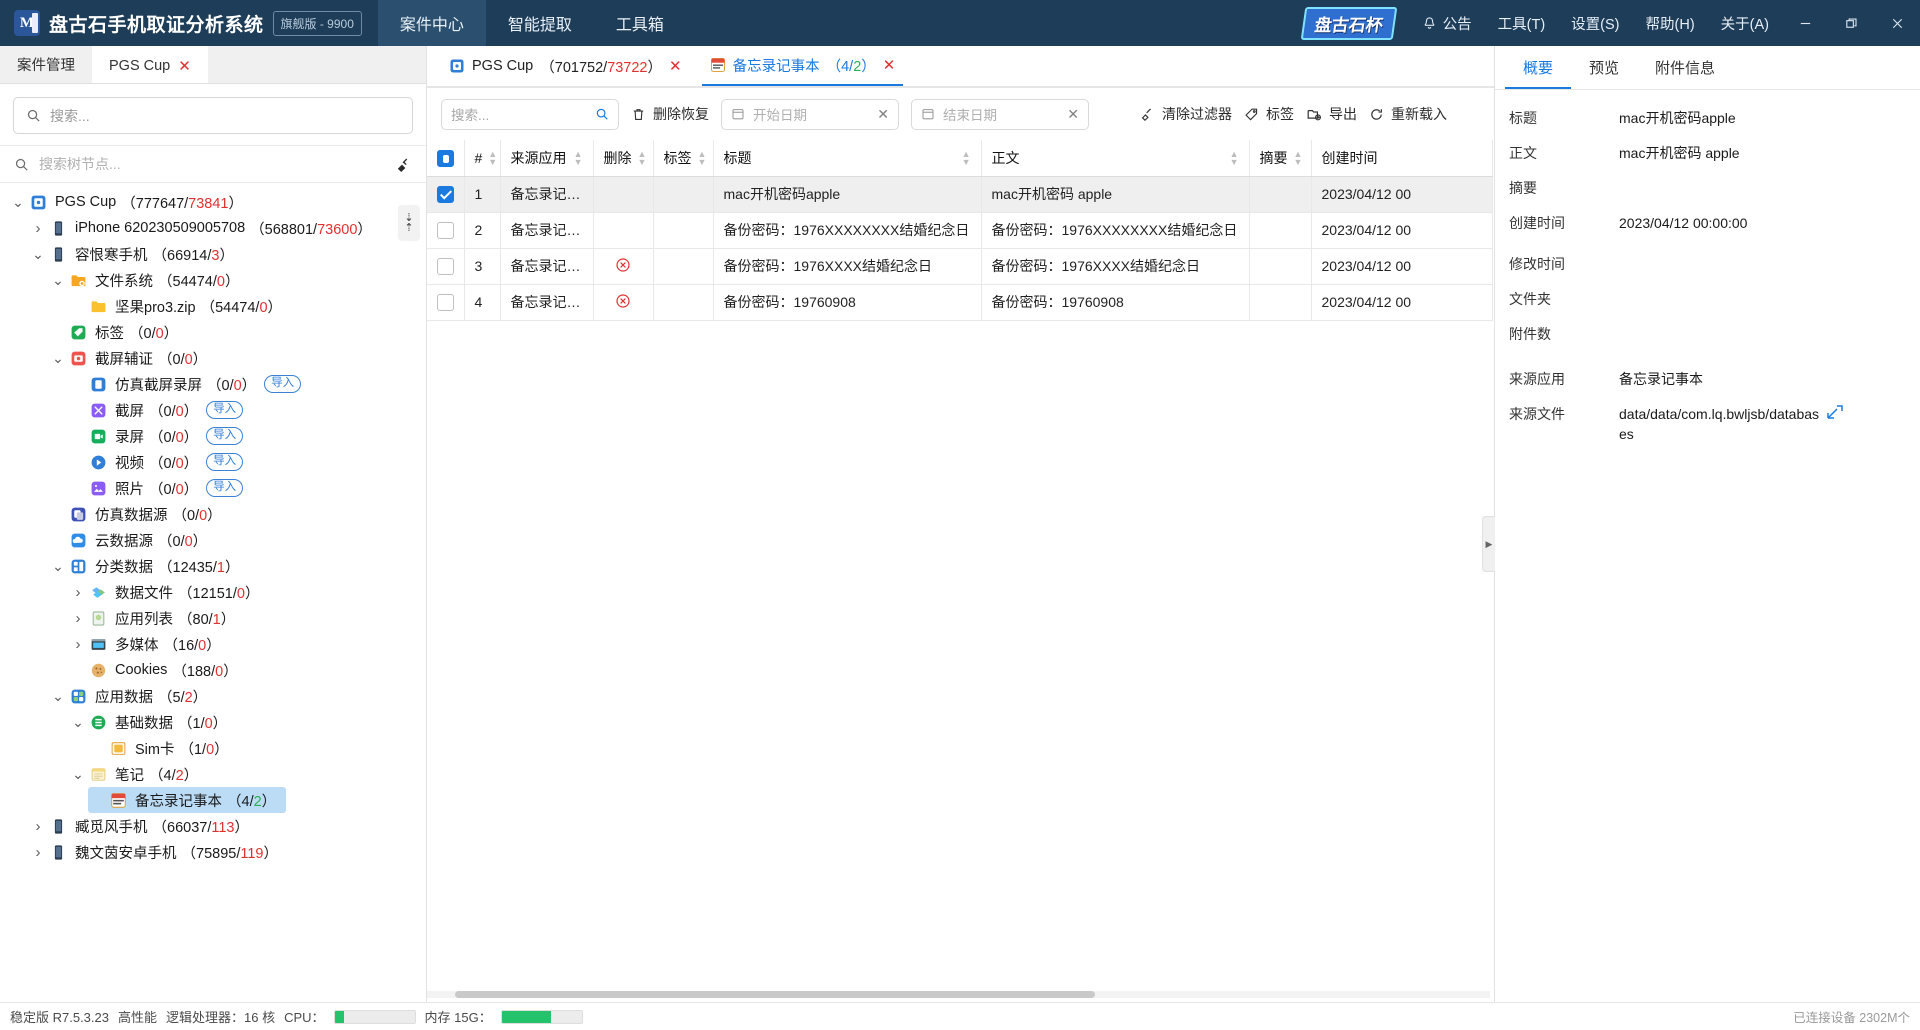  I want to click on panel-collapse-handle: ▶, so click(1488, 544).